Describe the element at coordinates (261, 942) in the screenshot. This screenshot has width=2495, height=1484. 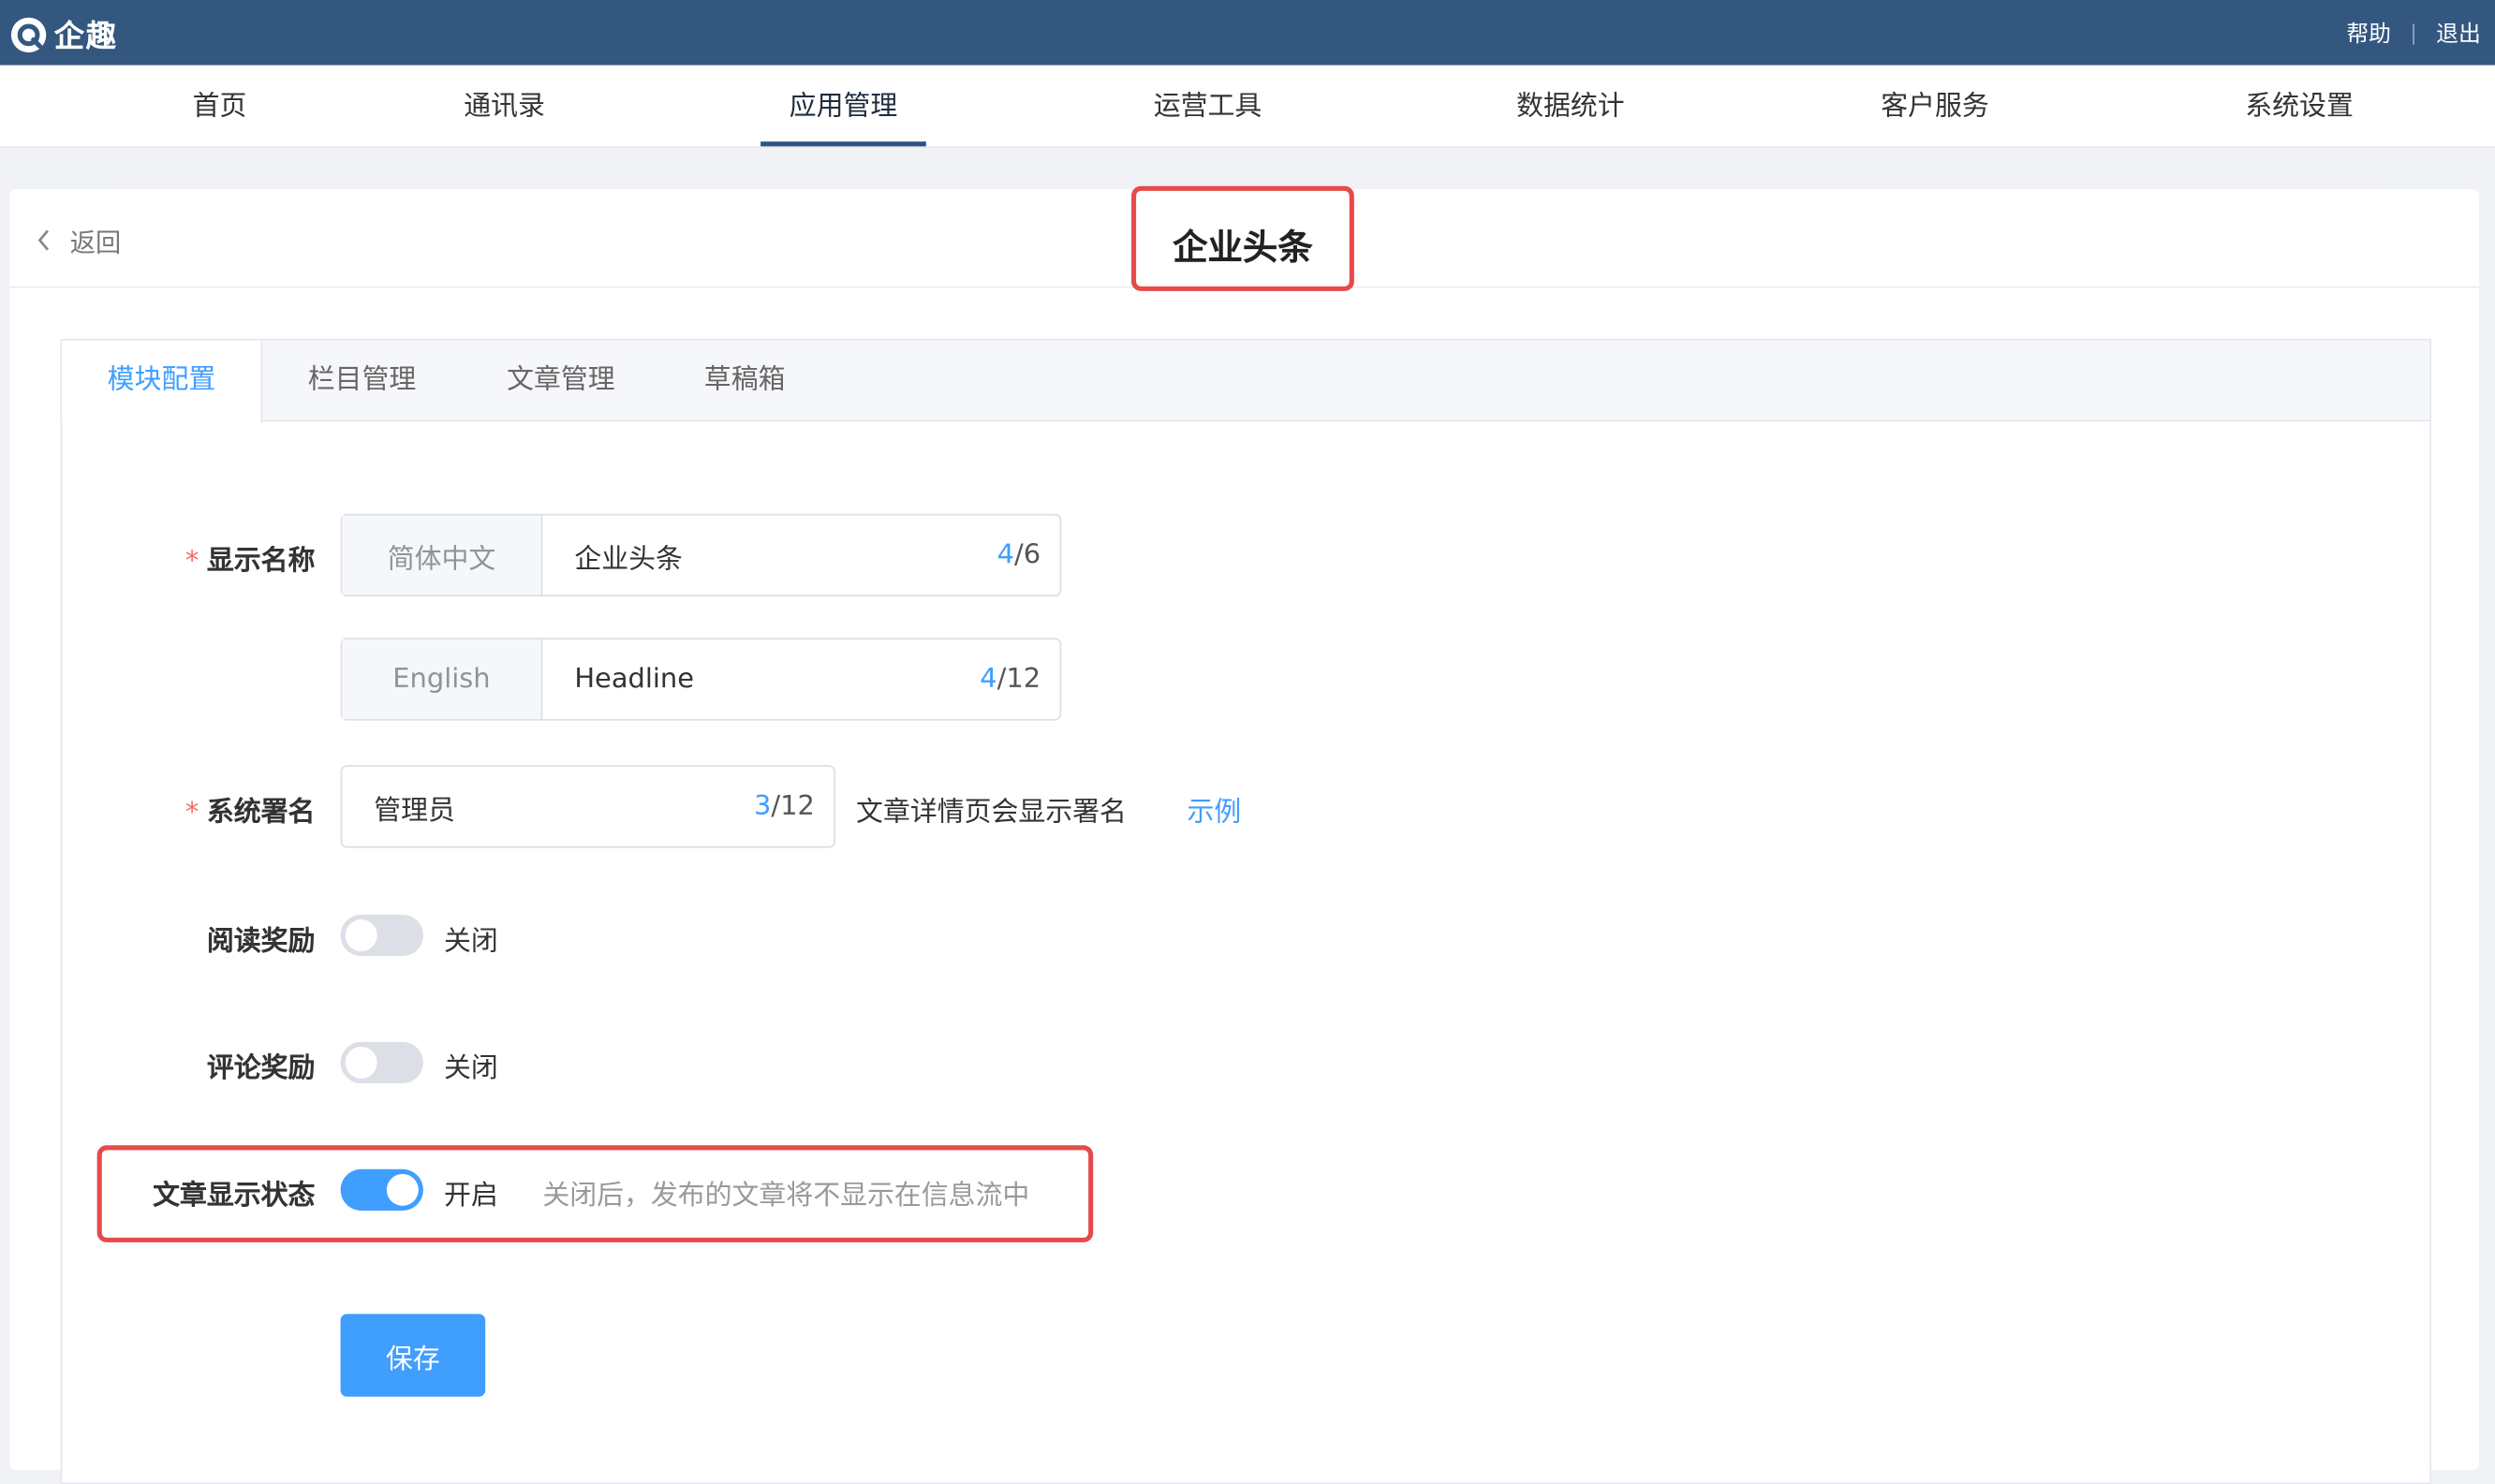
I see `read-reward-label: 阅读奖励` at that location.